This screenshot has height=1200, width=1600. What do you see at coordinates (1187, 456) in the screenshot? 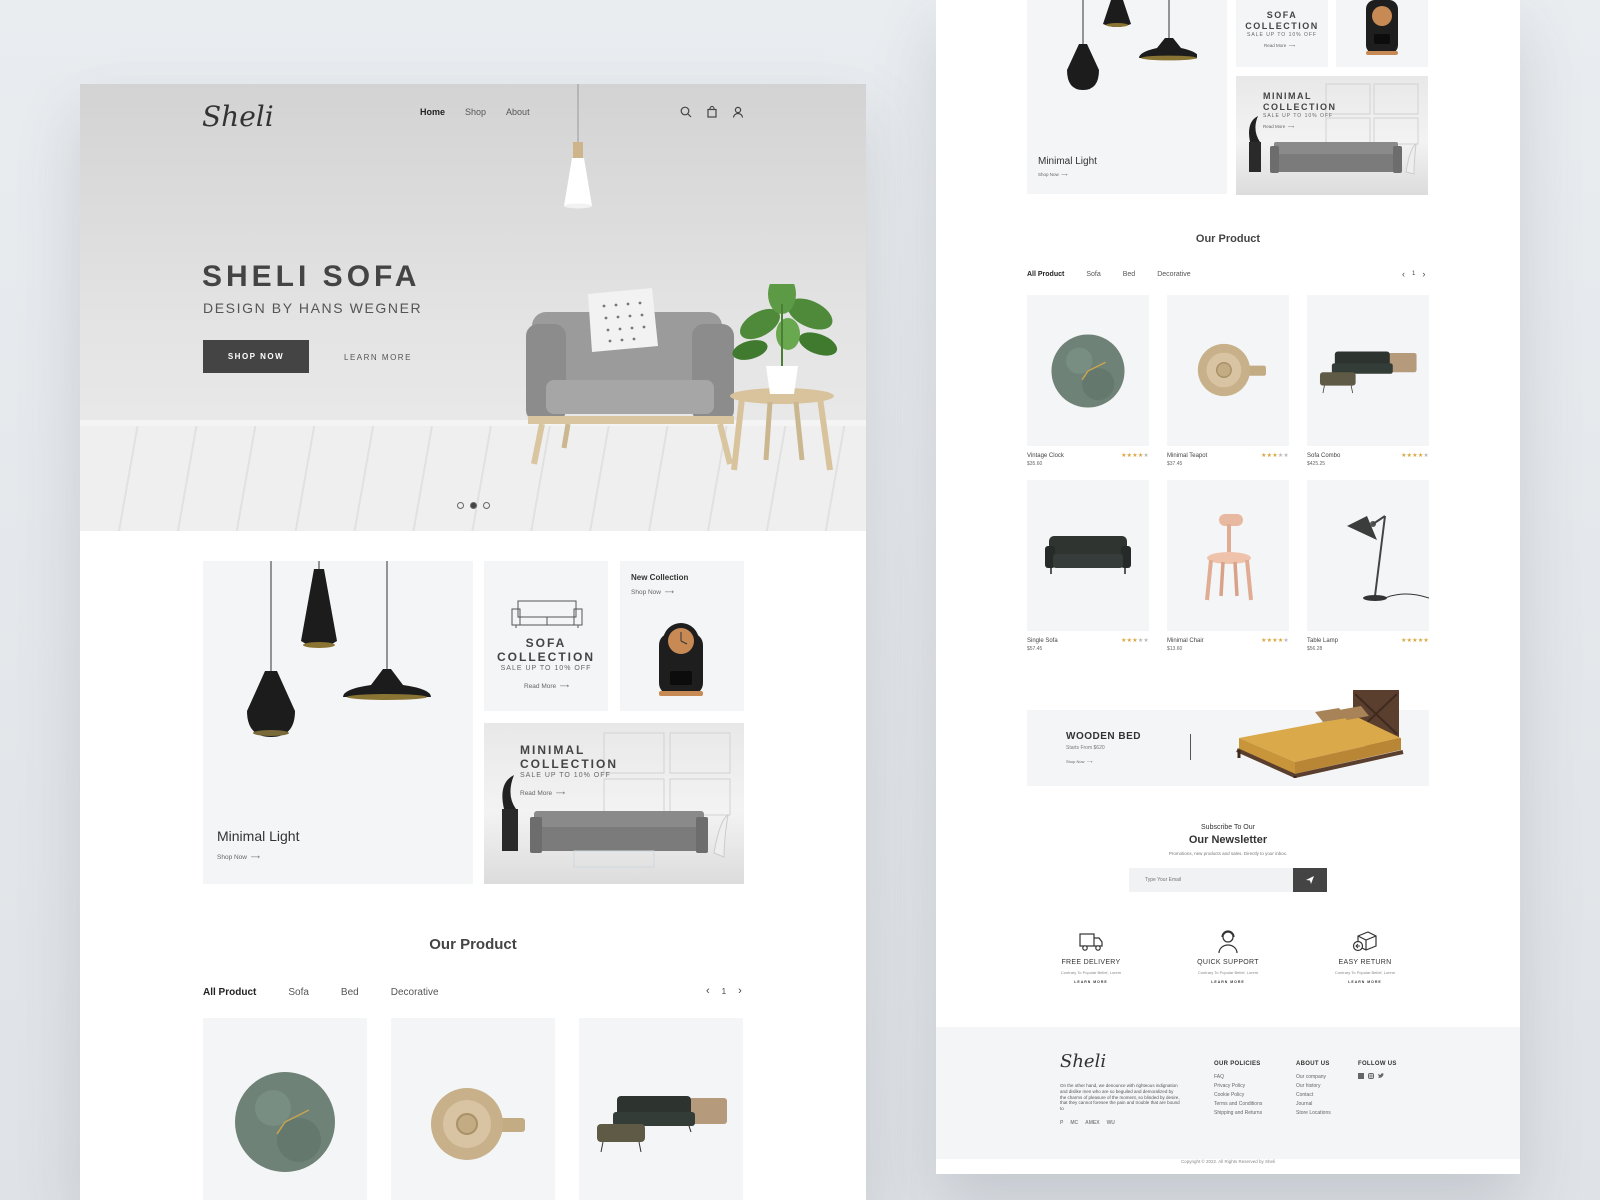
I see `product-name: Minimal Teapot` at bounding box center [1187, 456].